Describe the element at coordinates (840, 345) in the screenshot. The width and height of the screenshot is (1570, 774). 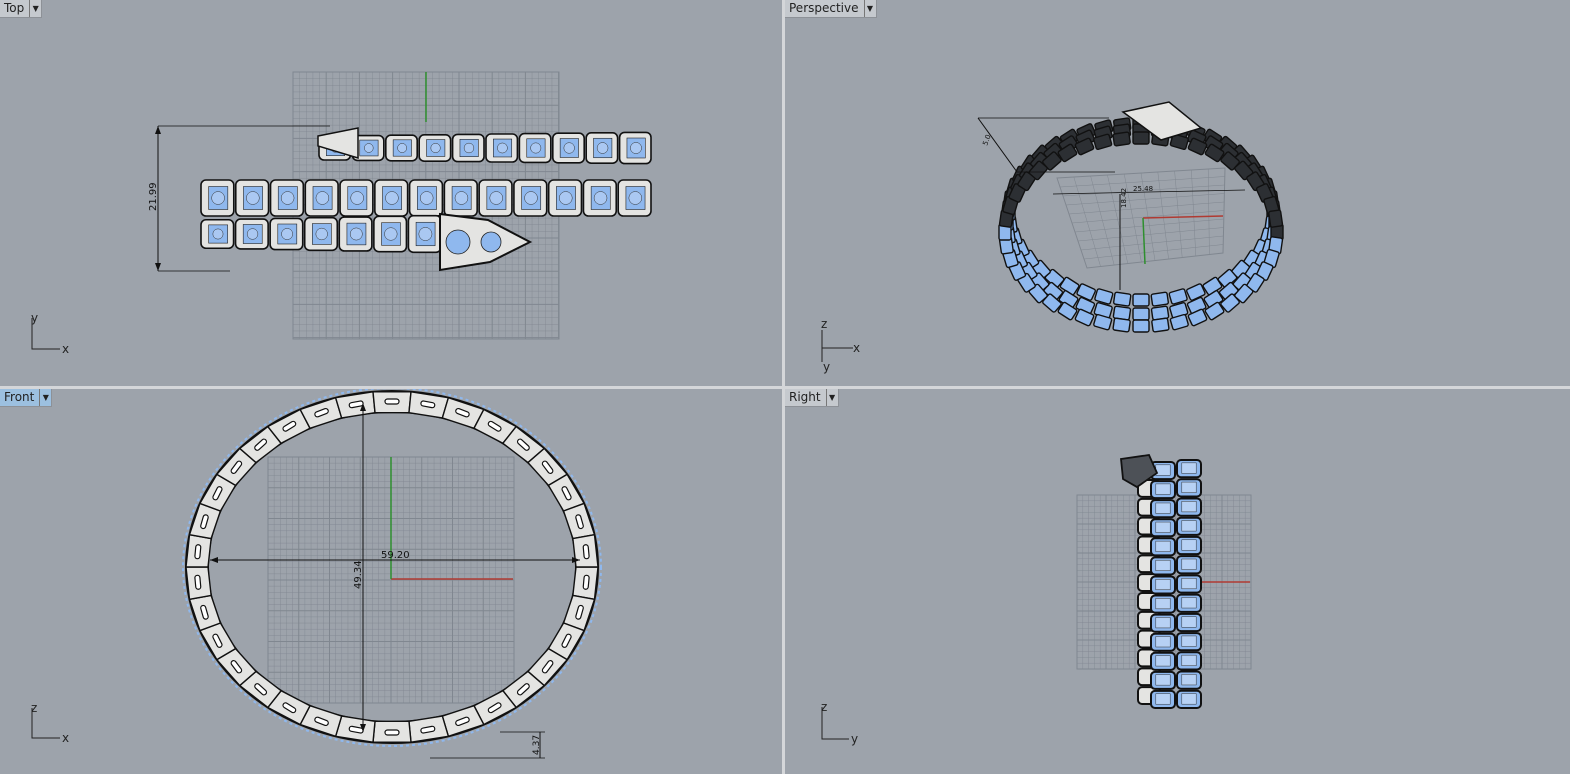
I see `axis-indicator: z x y` at that location.